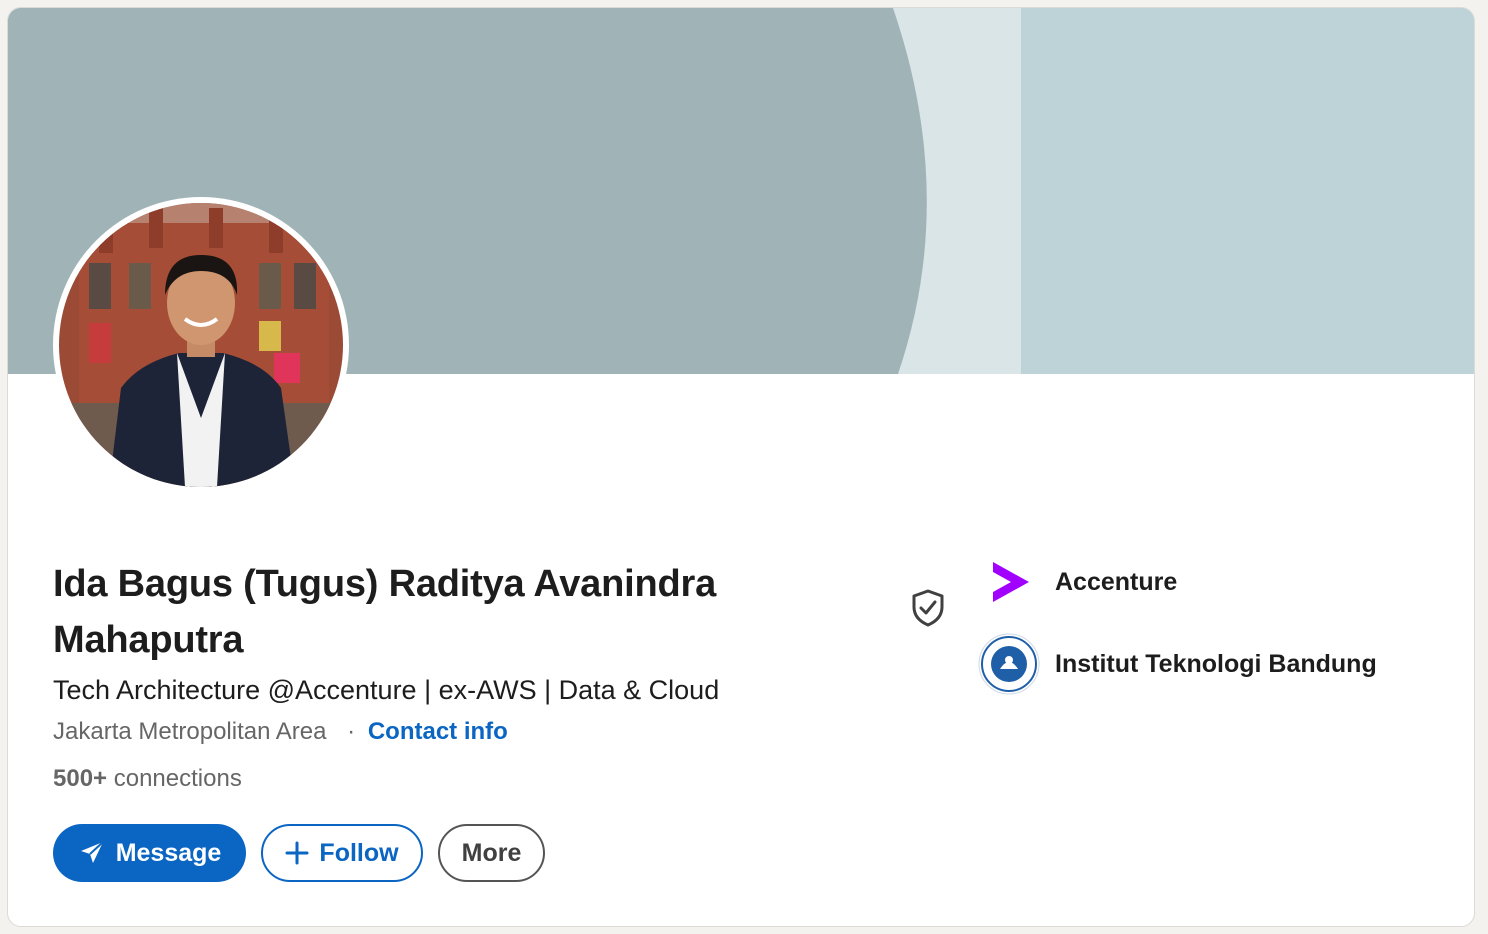 The width and height of the screenshot is (1488, 934). What do you see at coordinates (190, 731) in the screenshot?
I see `profile-location: Jakarta Metropolitan Area` at bounding box center [190, 731].